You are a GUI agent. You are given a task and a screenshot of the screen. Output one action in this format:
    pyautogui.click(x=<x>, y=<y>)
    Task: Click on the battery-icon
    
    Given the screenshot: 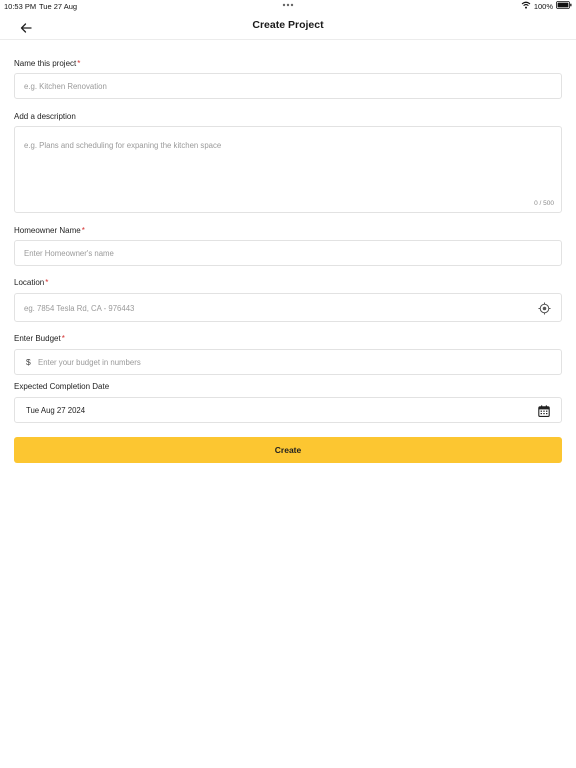 What is the action you would take?
    pyautogui.click(x=564, y=6)
    